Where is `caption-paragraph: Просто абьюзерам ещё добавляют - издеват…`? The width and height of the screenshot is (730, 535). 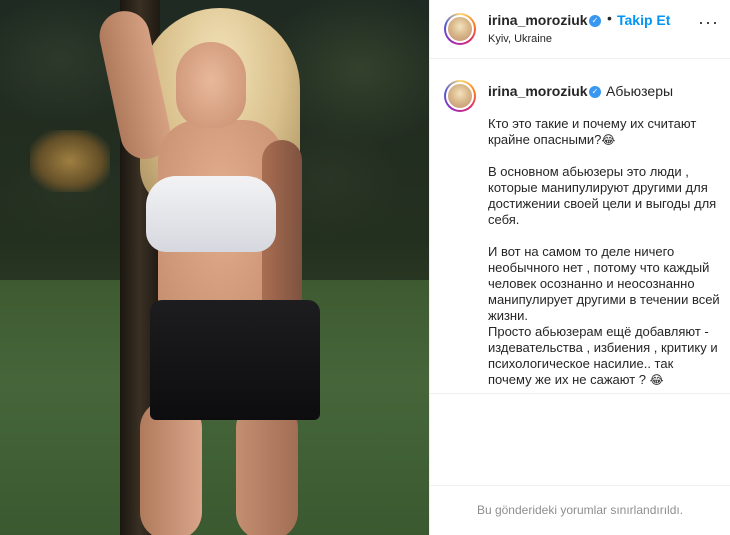 caption-paragraph: Просто абьюзерам ещё добавляют - издеват… is located at coordinates (605, 355).